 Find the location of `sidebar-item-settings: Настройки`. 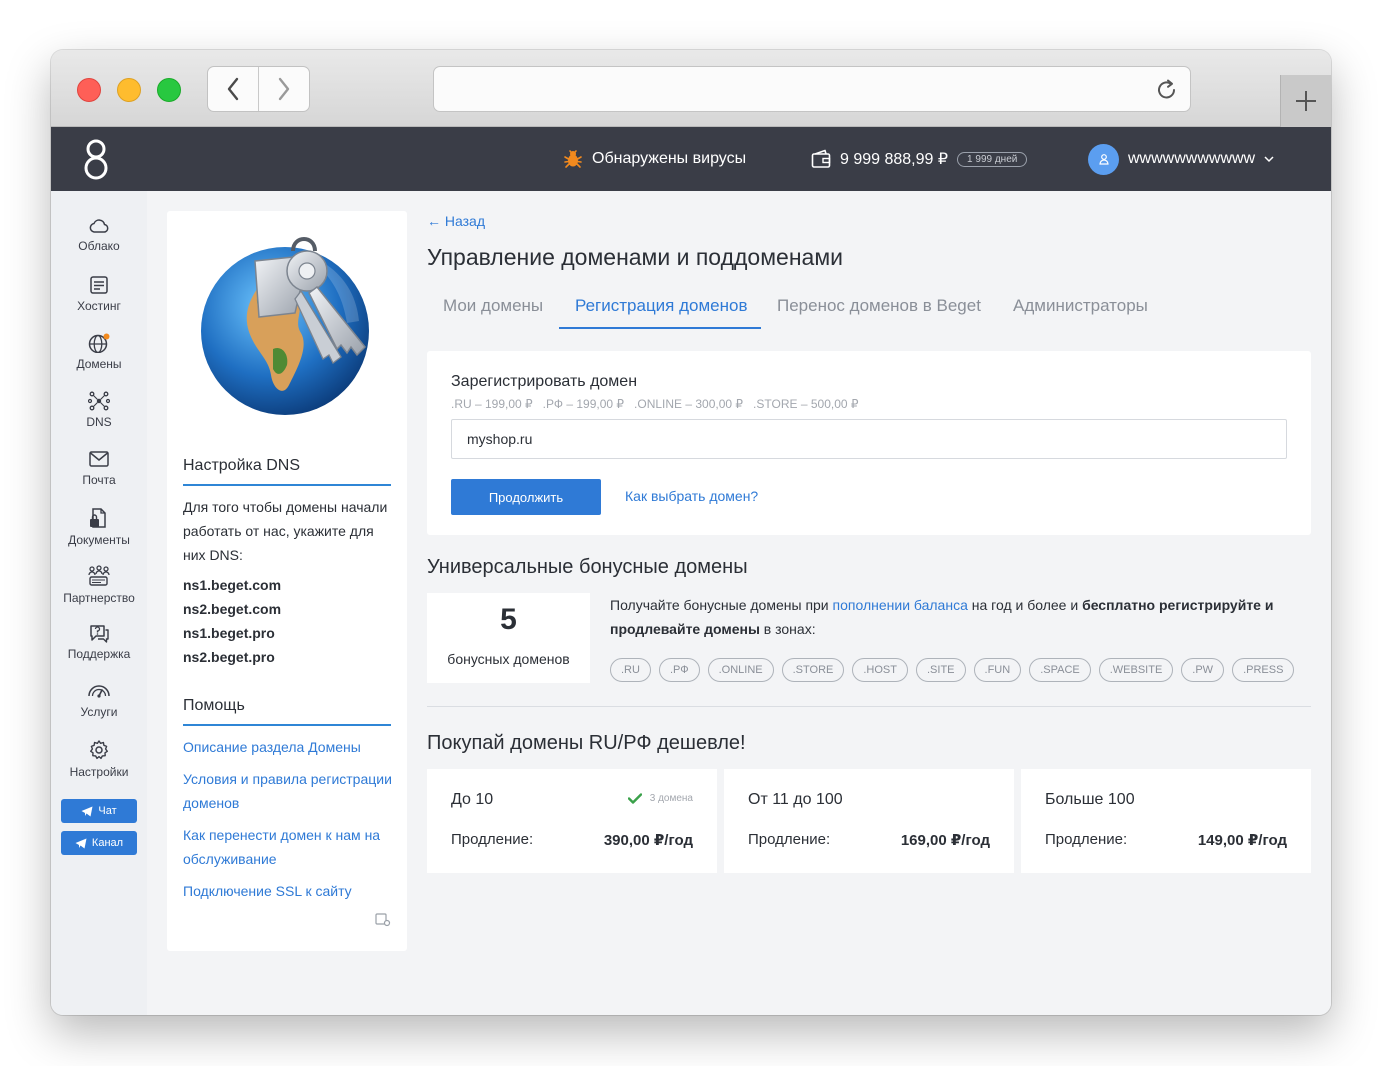

sidebar-item-settings: Настройки is located at coordinates (99, 759).